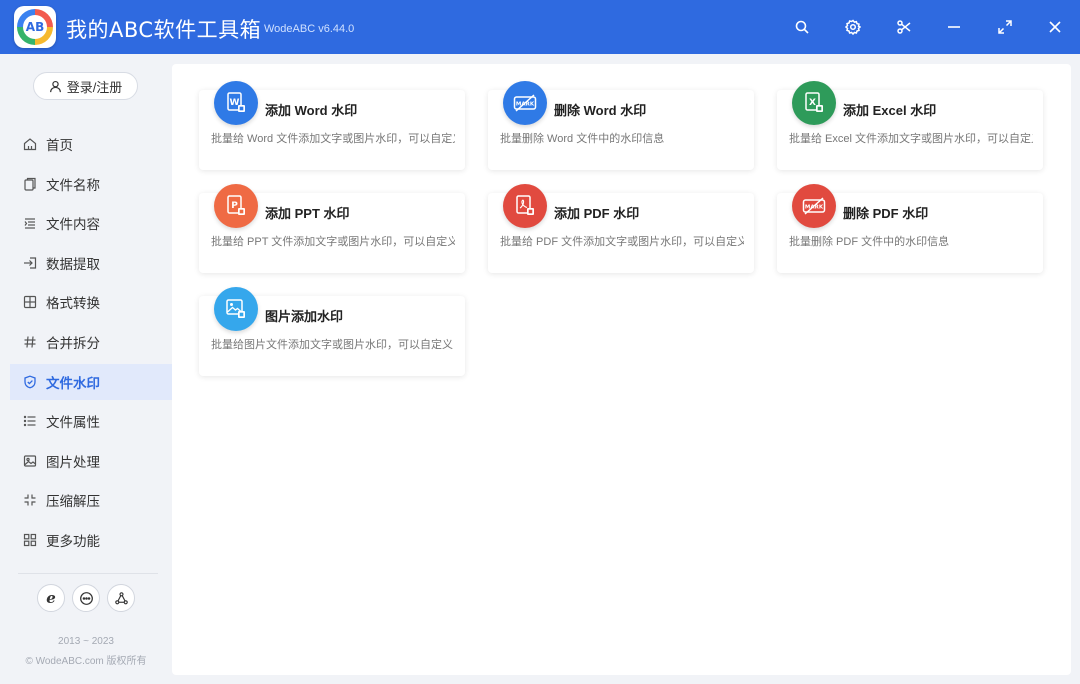 This screenshot has width=1080, height=684. Describe the element at coordinates (73, 343) in the screenshot. I see `sidebar-item-label: 合并拆分` at that location.